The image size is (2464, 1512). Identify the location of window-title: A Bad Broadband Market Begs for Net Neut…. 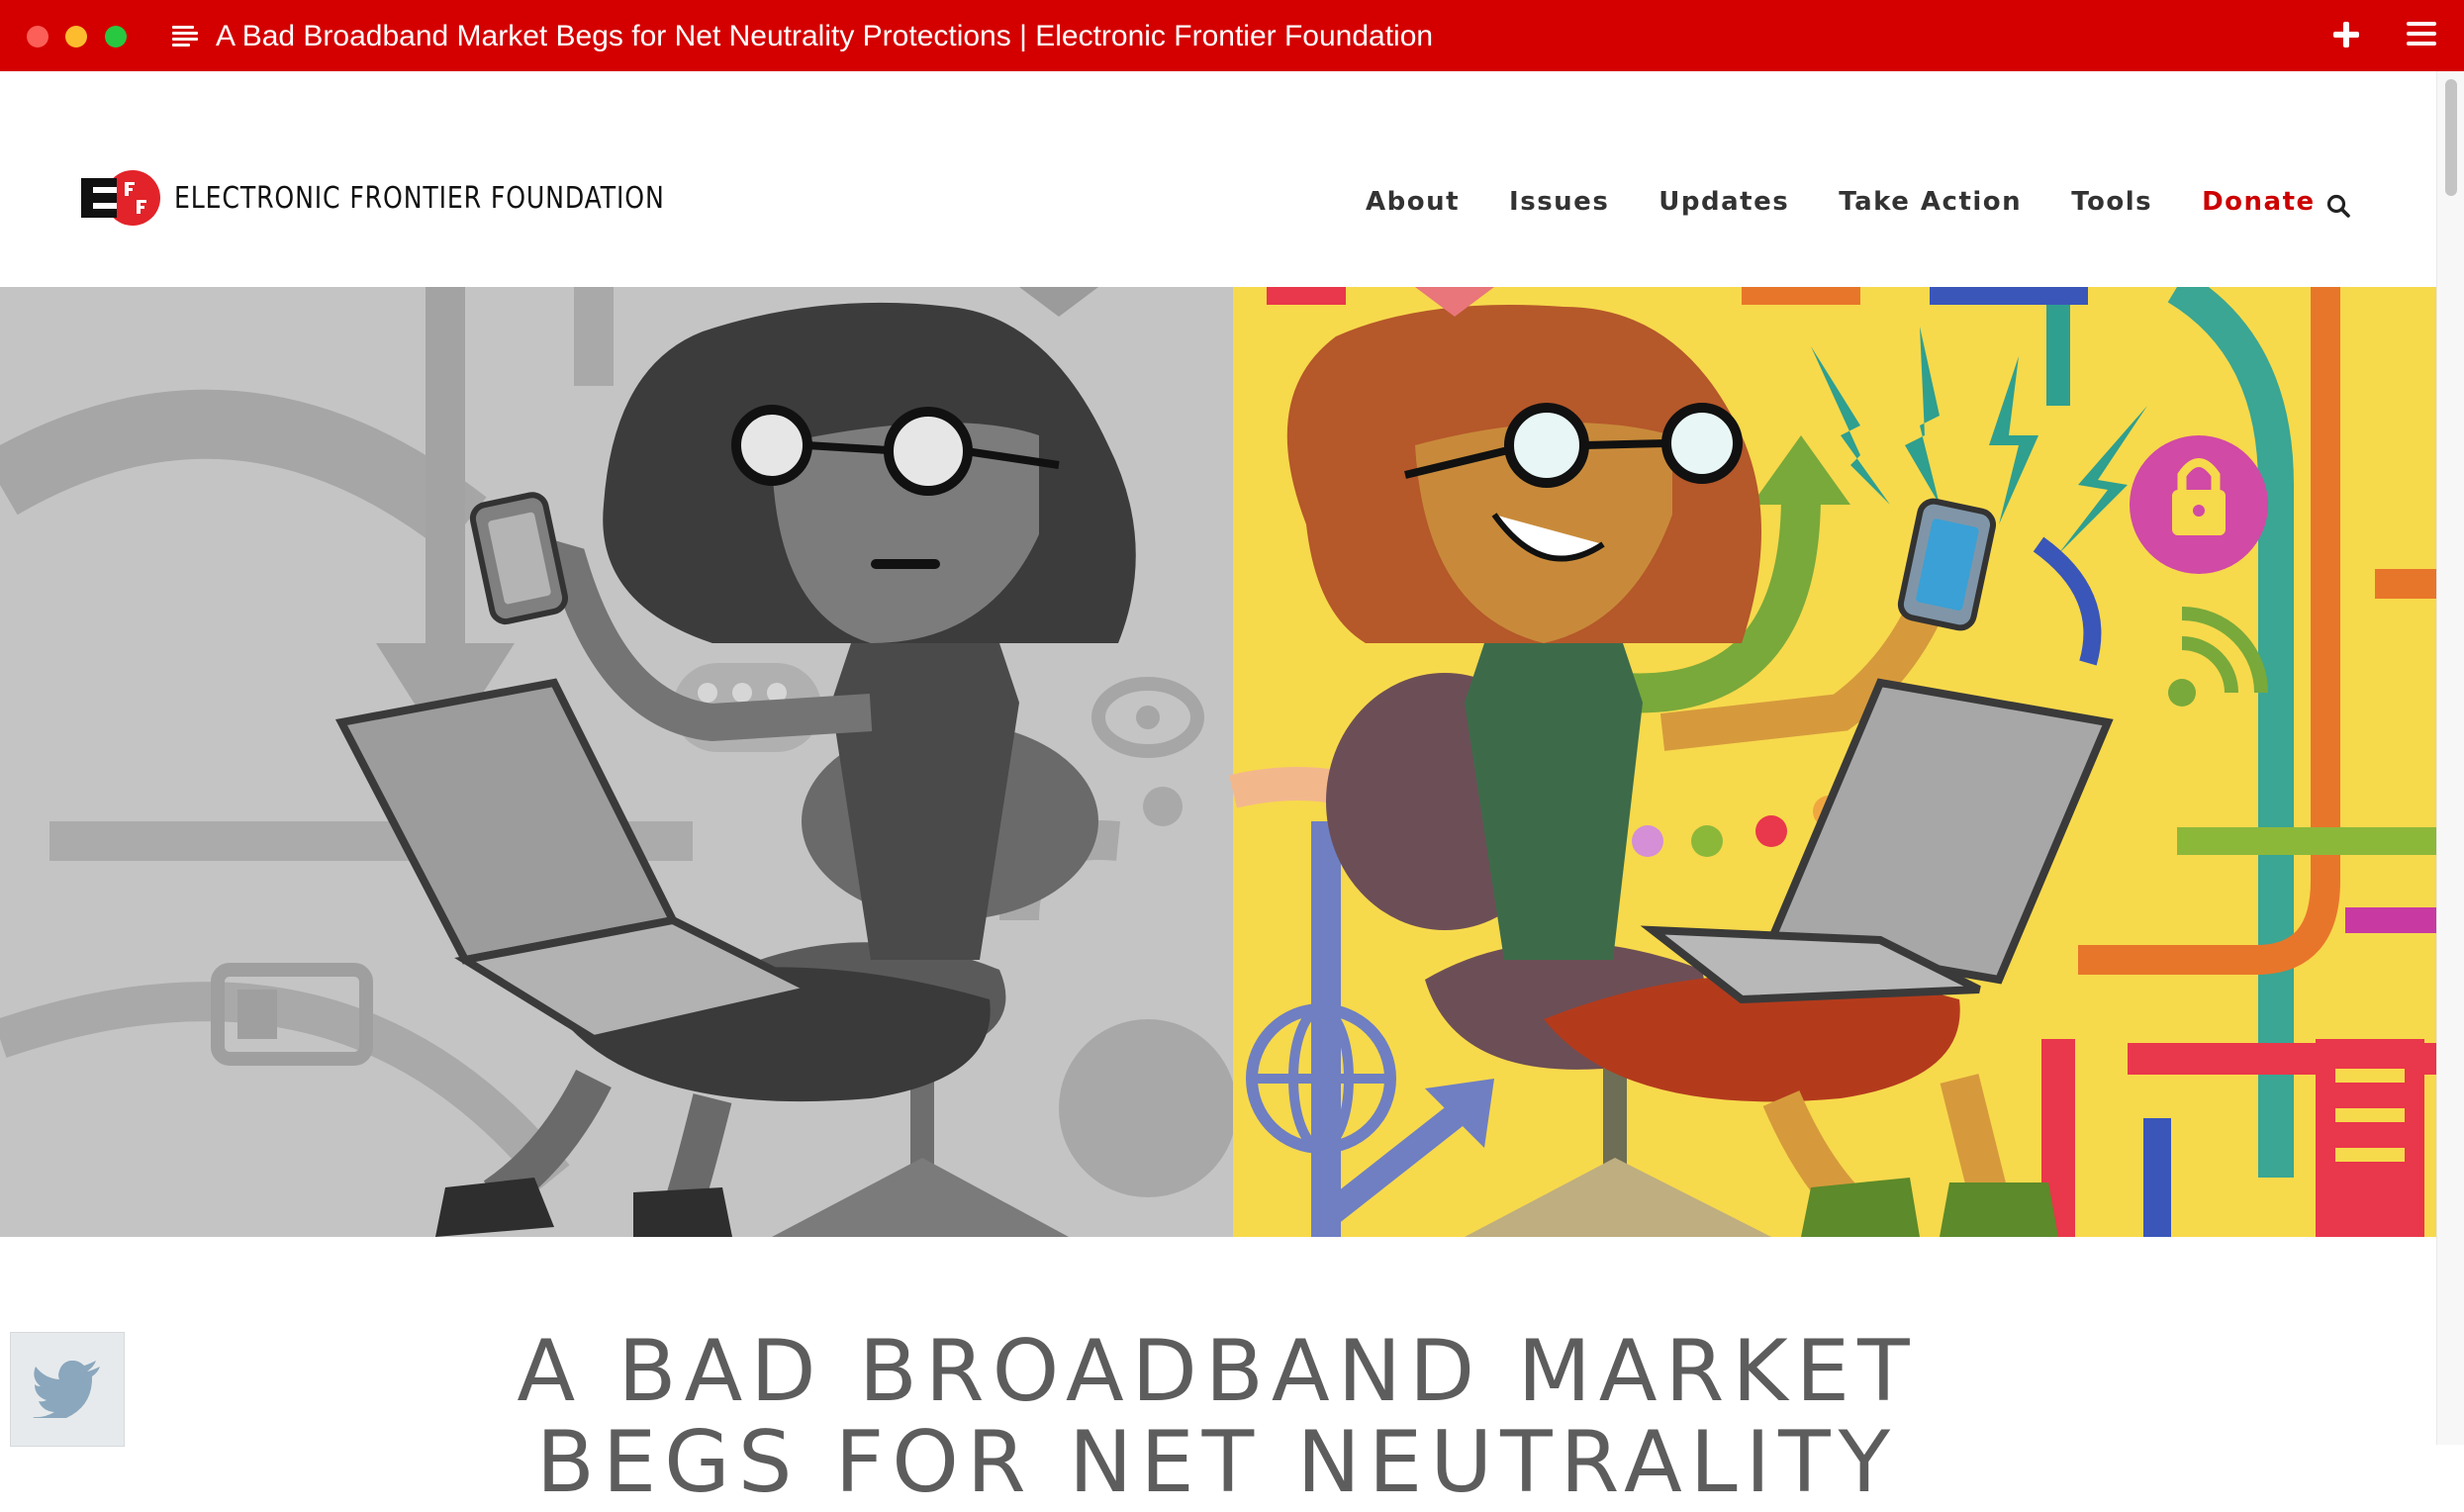
(825, 36).